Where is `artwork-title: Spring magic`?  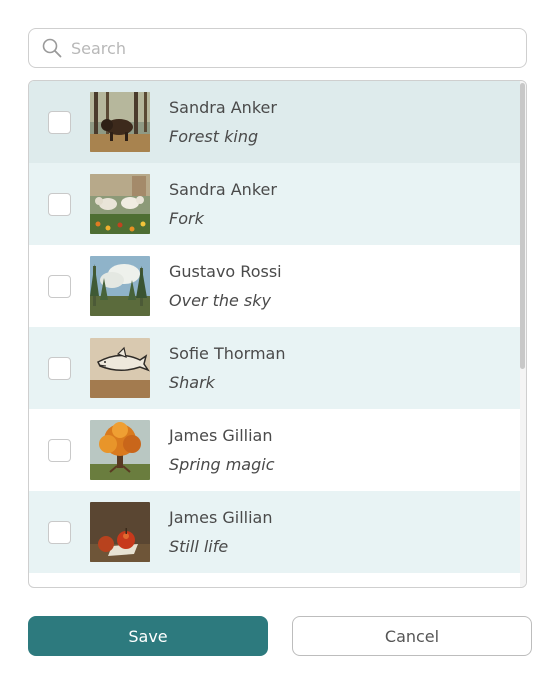
artwork-title: Spring magic is located at coordinates (222, 464).